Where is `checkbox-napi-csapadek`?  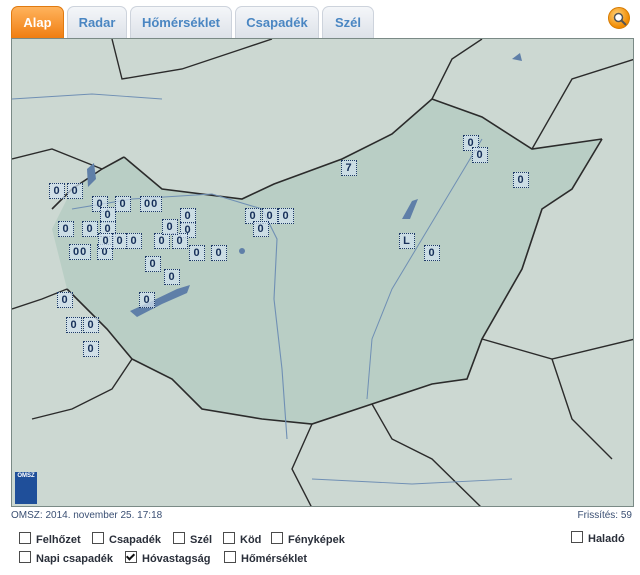 checkbox-napi-csapadek is located at coordinates (25, 557).